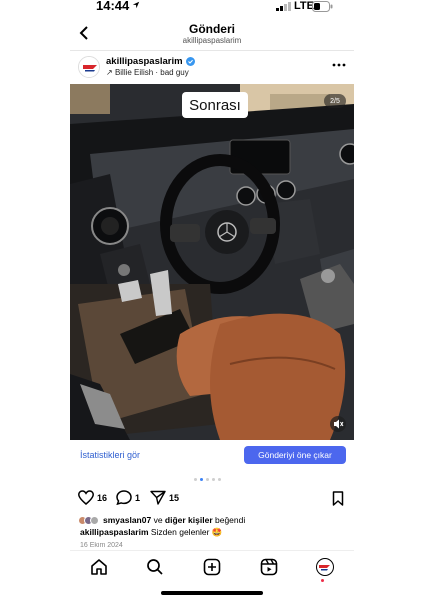  Describe the element at coordinates (215, 105) in the screenshot. I see `overlay-text: Sonrası` at that location.